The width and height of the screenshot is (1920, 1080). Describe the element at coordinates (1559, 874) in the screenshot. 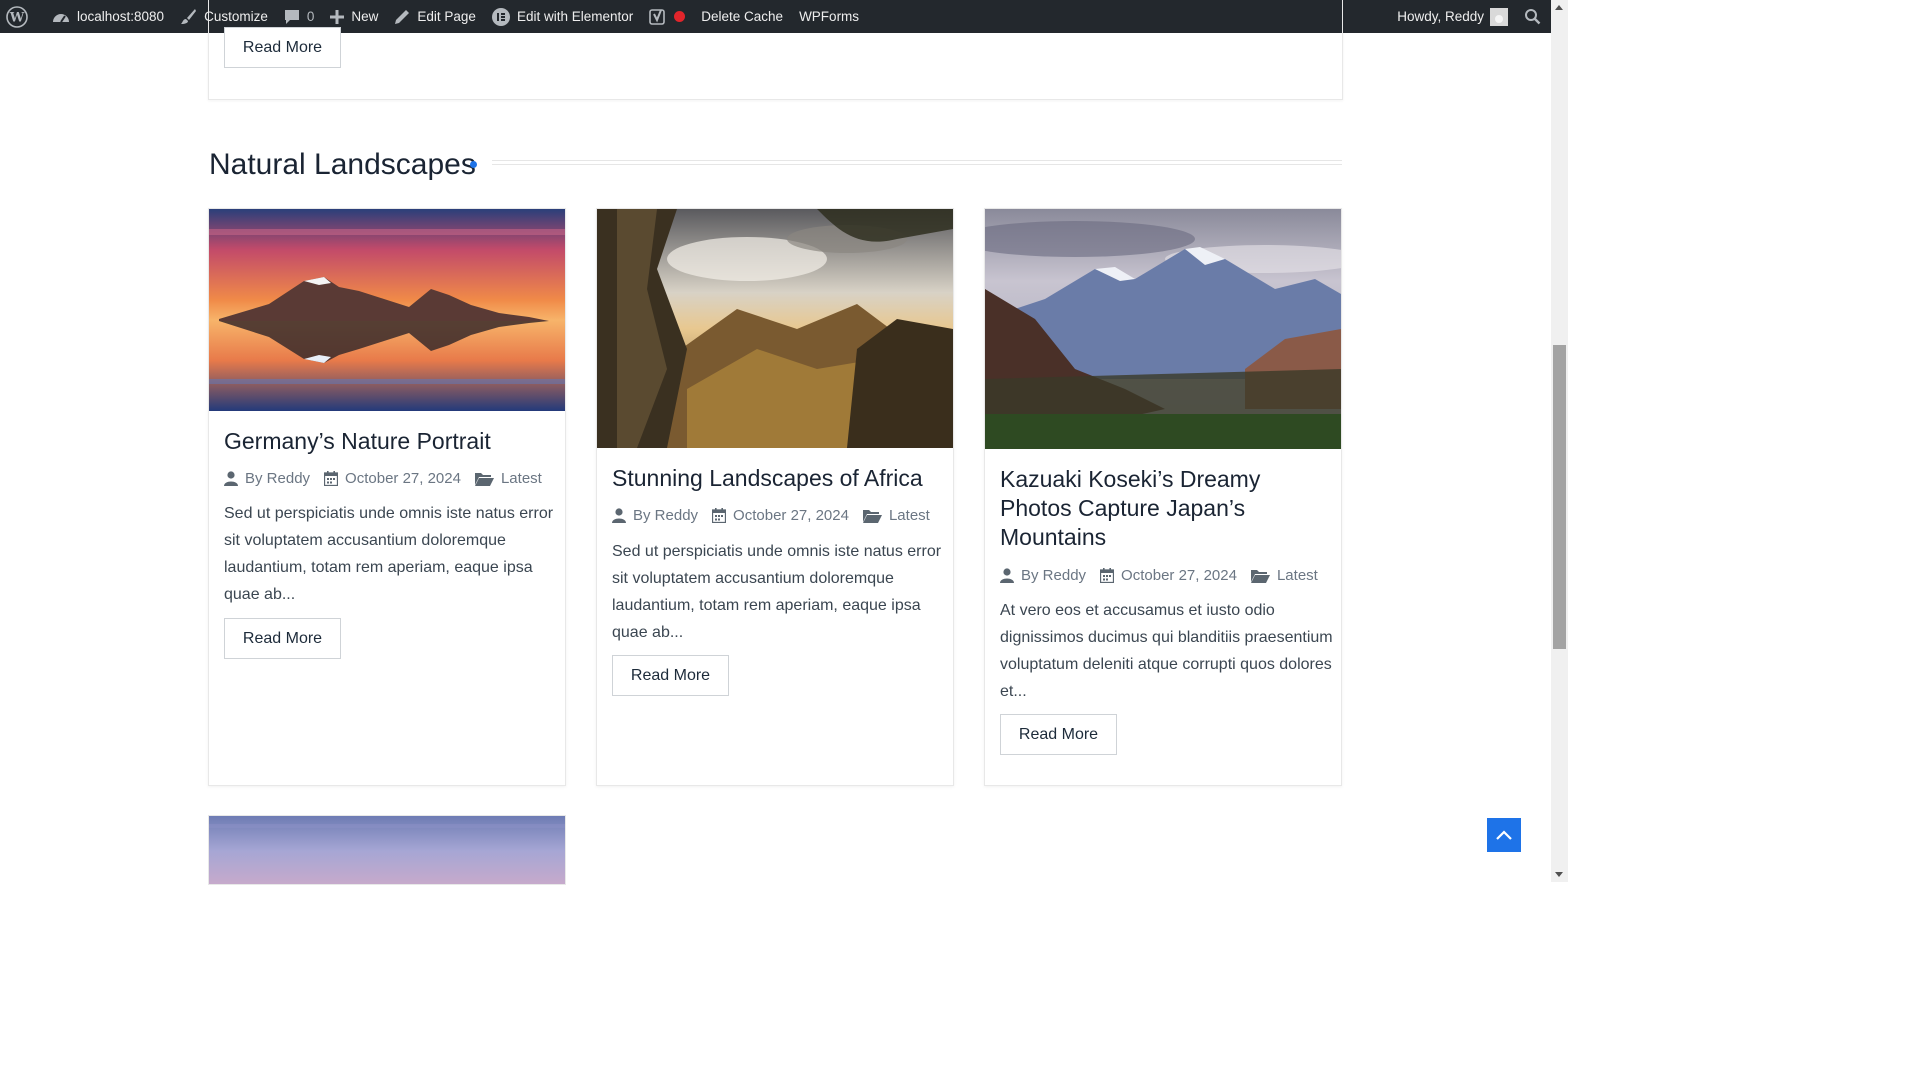

I see `scroll-down-arrow` at that location.